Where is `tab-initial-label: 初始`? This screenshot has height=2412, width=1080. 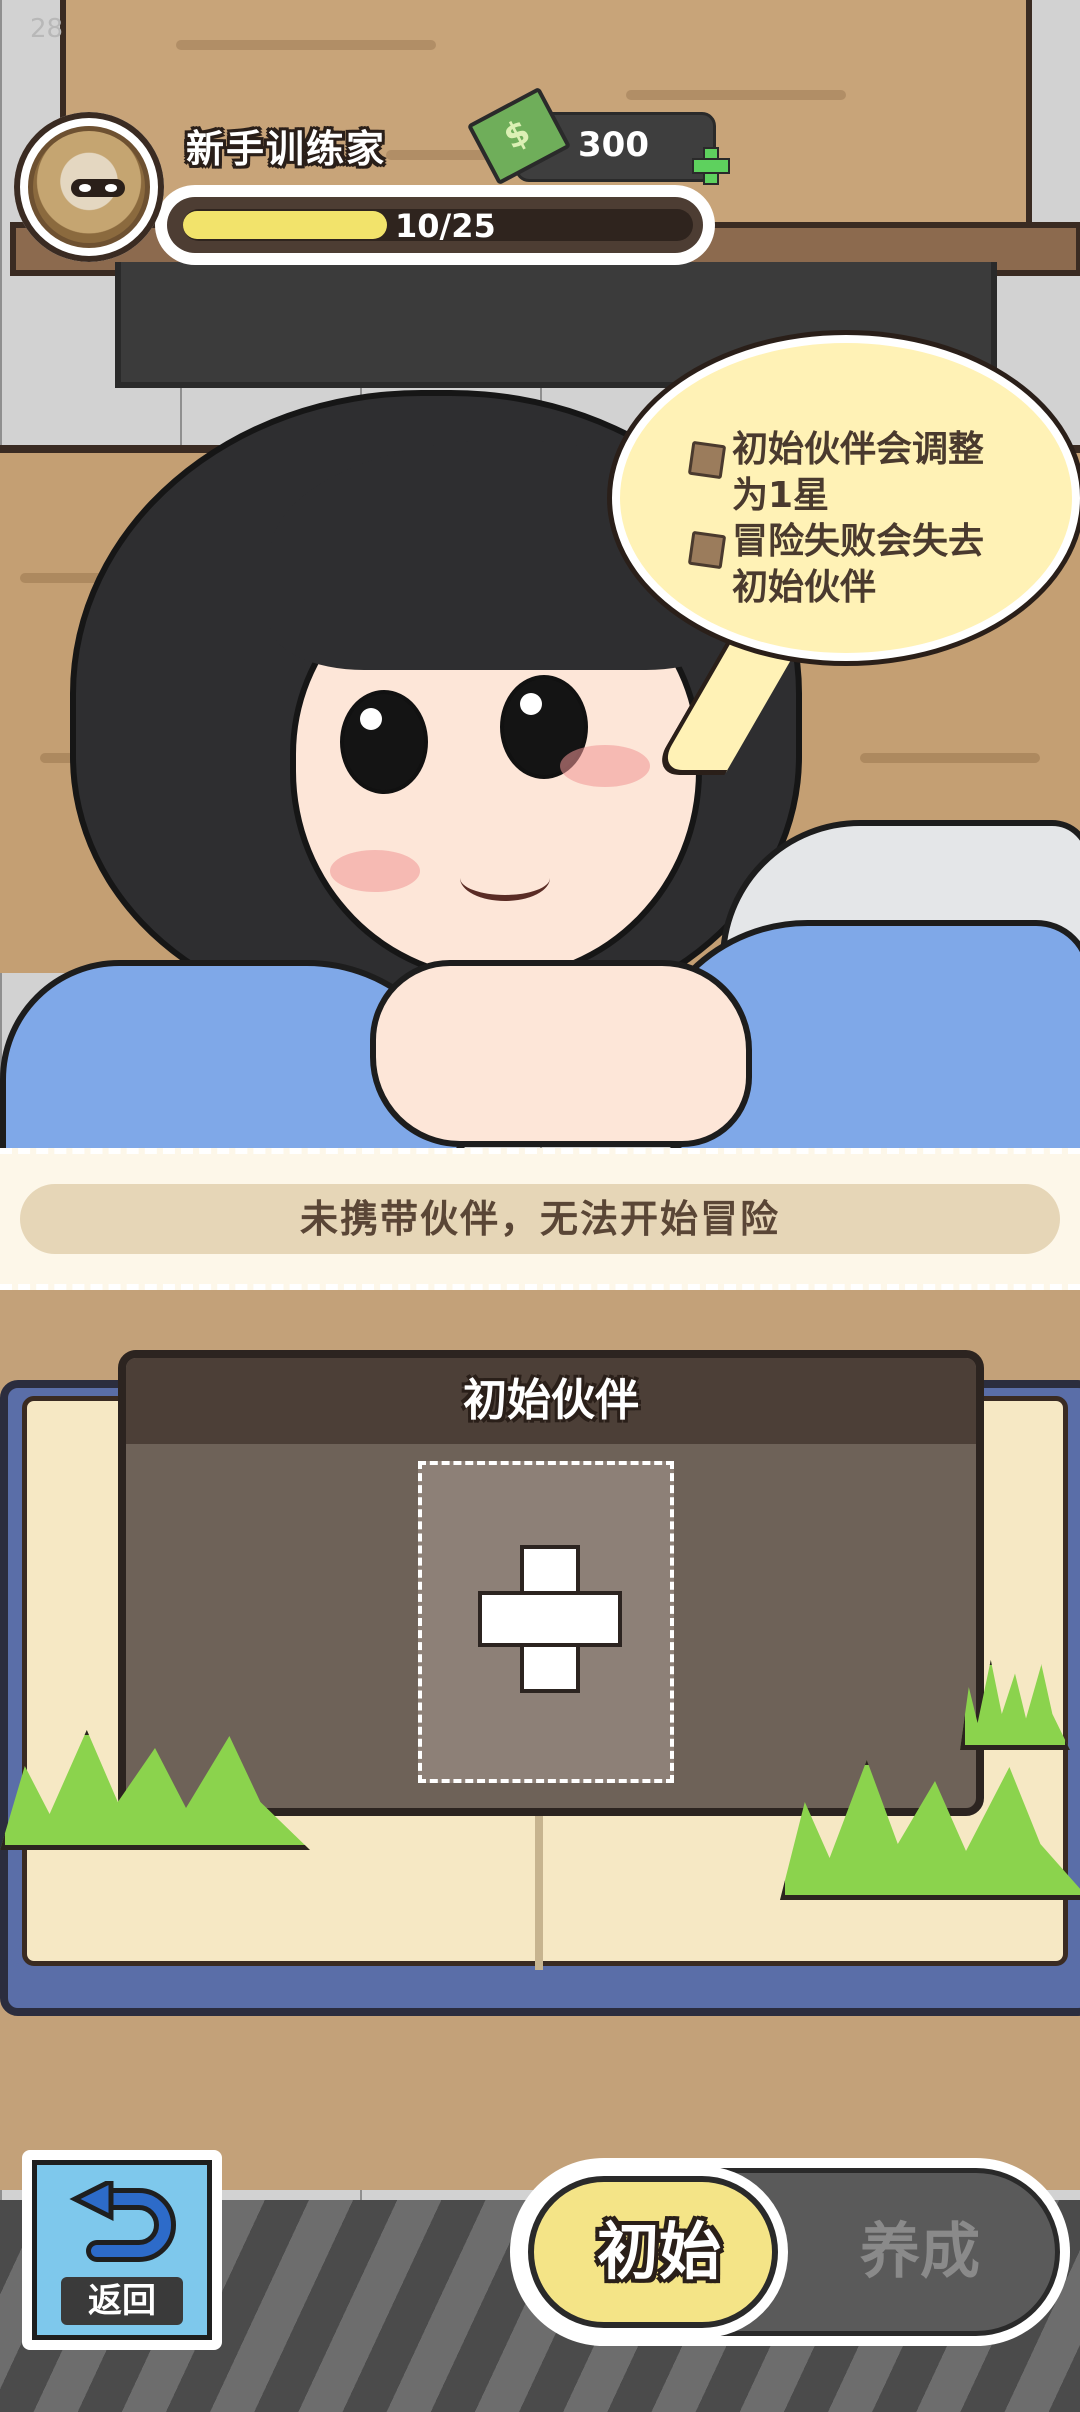 tab-initial-label: 初始 is located at coordinates (658, 2251).